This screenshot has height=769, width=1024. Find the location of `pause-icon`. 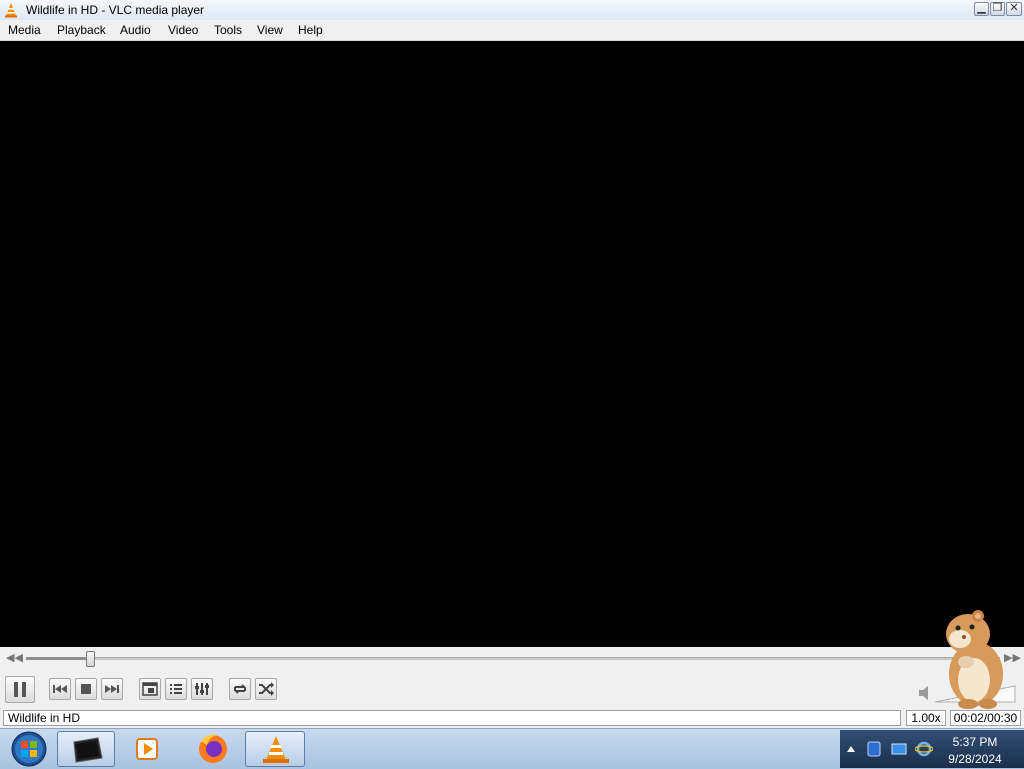

pause-icon is located at coordinates (20, 689).